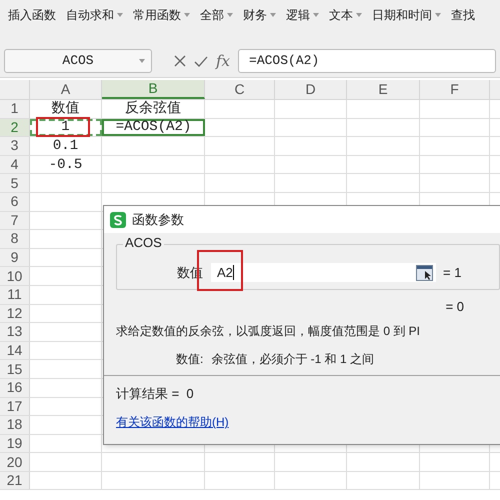 This screenshot has width=500, height=500. What do you see at coordinates (345, 15) in the screenshot?
I see `ribbon-menu-item: 文本` at bounding box center [345, 15].